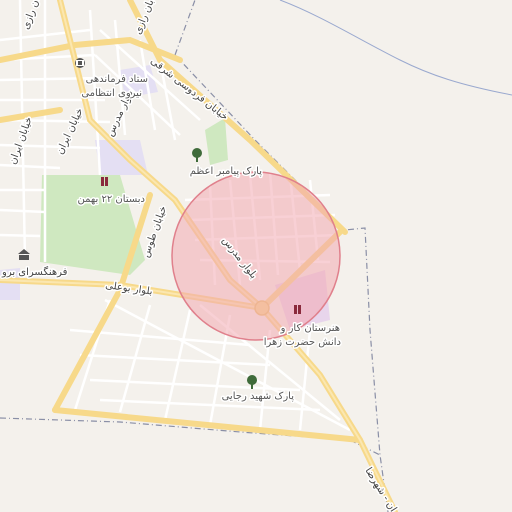  Describe the element at coordinates (111, 93) in the screenshot. I see `poi-hq-line2: نیروی انتظامی` at that location.